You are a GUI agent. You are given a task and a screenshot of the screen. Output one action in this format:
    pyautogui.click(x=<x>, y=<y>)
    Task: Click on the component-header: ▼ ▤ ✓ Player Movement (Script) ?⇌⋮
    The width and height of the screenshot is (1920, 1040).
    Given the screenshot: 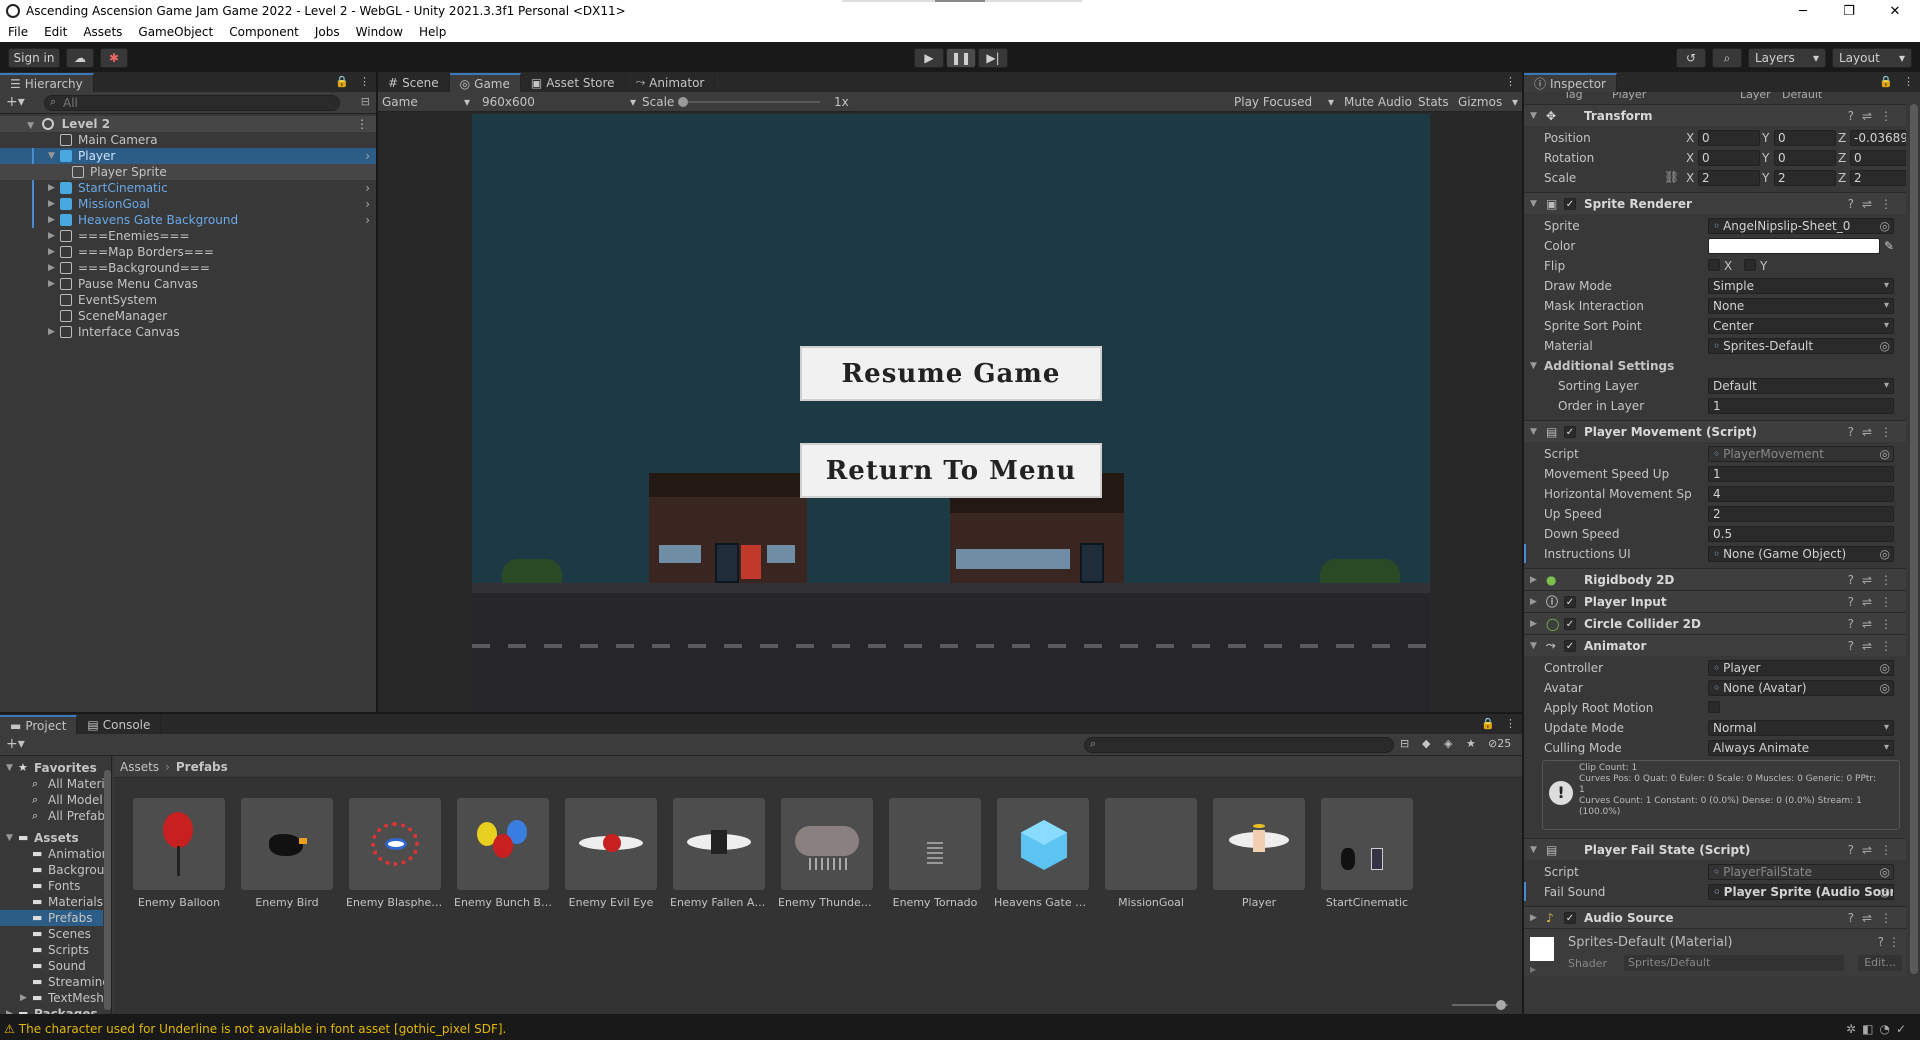 What is the action you would take?
    pyautogui.click(x=1715, y=431)
    